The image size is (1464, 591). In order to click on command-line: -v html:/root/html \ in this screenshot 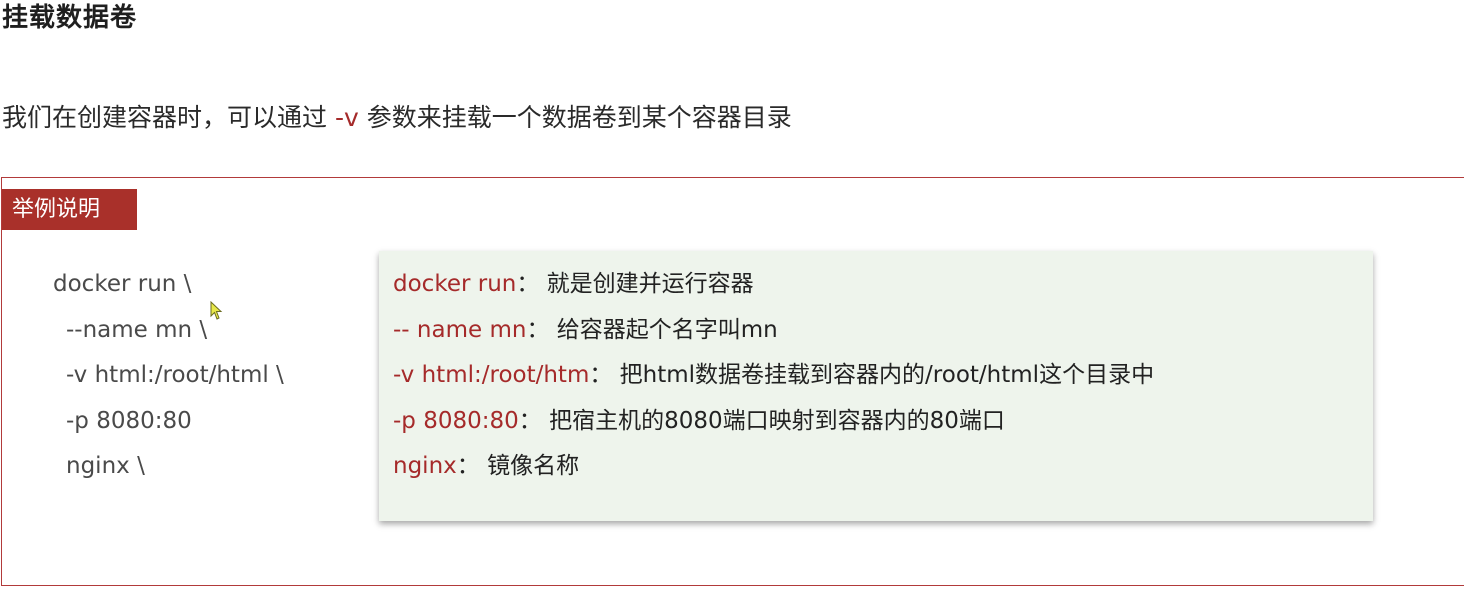, I will do `click(175, 375)`.